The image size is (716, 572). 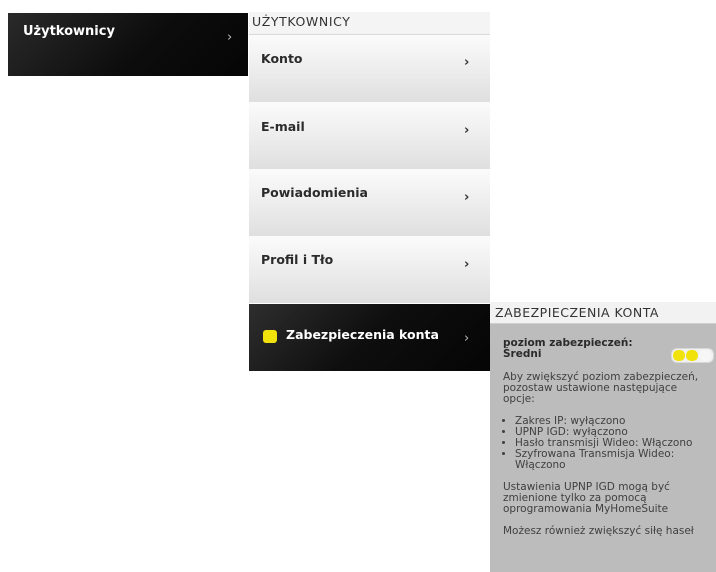 What do you see at coordinates (314, 192) in the screenshot?
I see `menu-item-label: Powiadomienia` at bounding box center [314, 192].